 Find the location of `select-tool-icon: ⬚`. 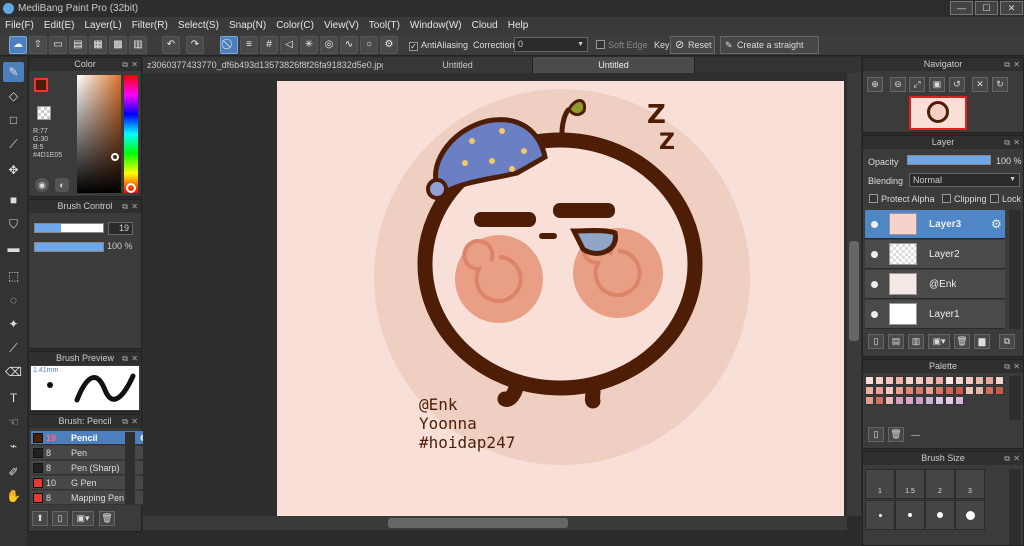

select-tool-icon: ⬚ is located at coordinates (13, 276).